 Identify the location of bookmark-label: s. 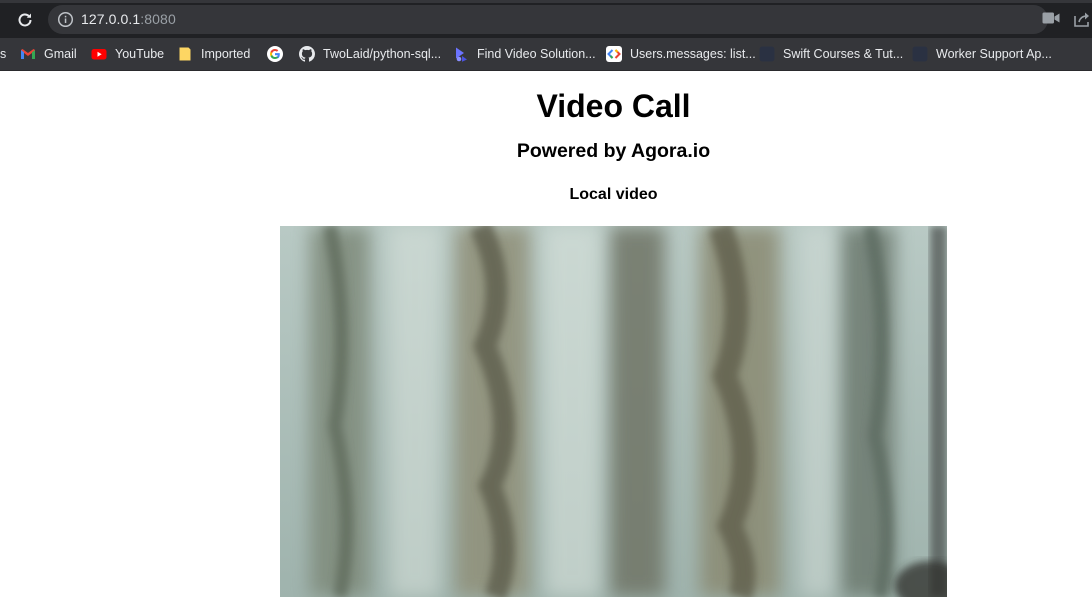
(3, 54).